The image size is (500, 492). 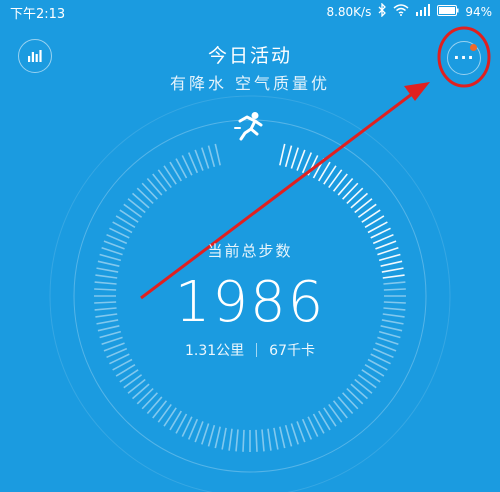 What do you see at coordinates (250, 350) in the screenshot?
I see `sub-stats: 1.31公里 67千卡` at bounding box center [250, 350].